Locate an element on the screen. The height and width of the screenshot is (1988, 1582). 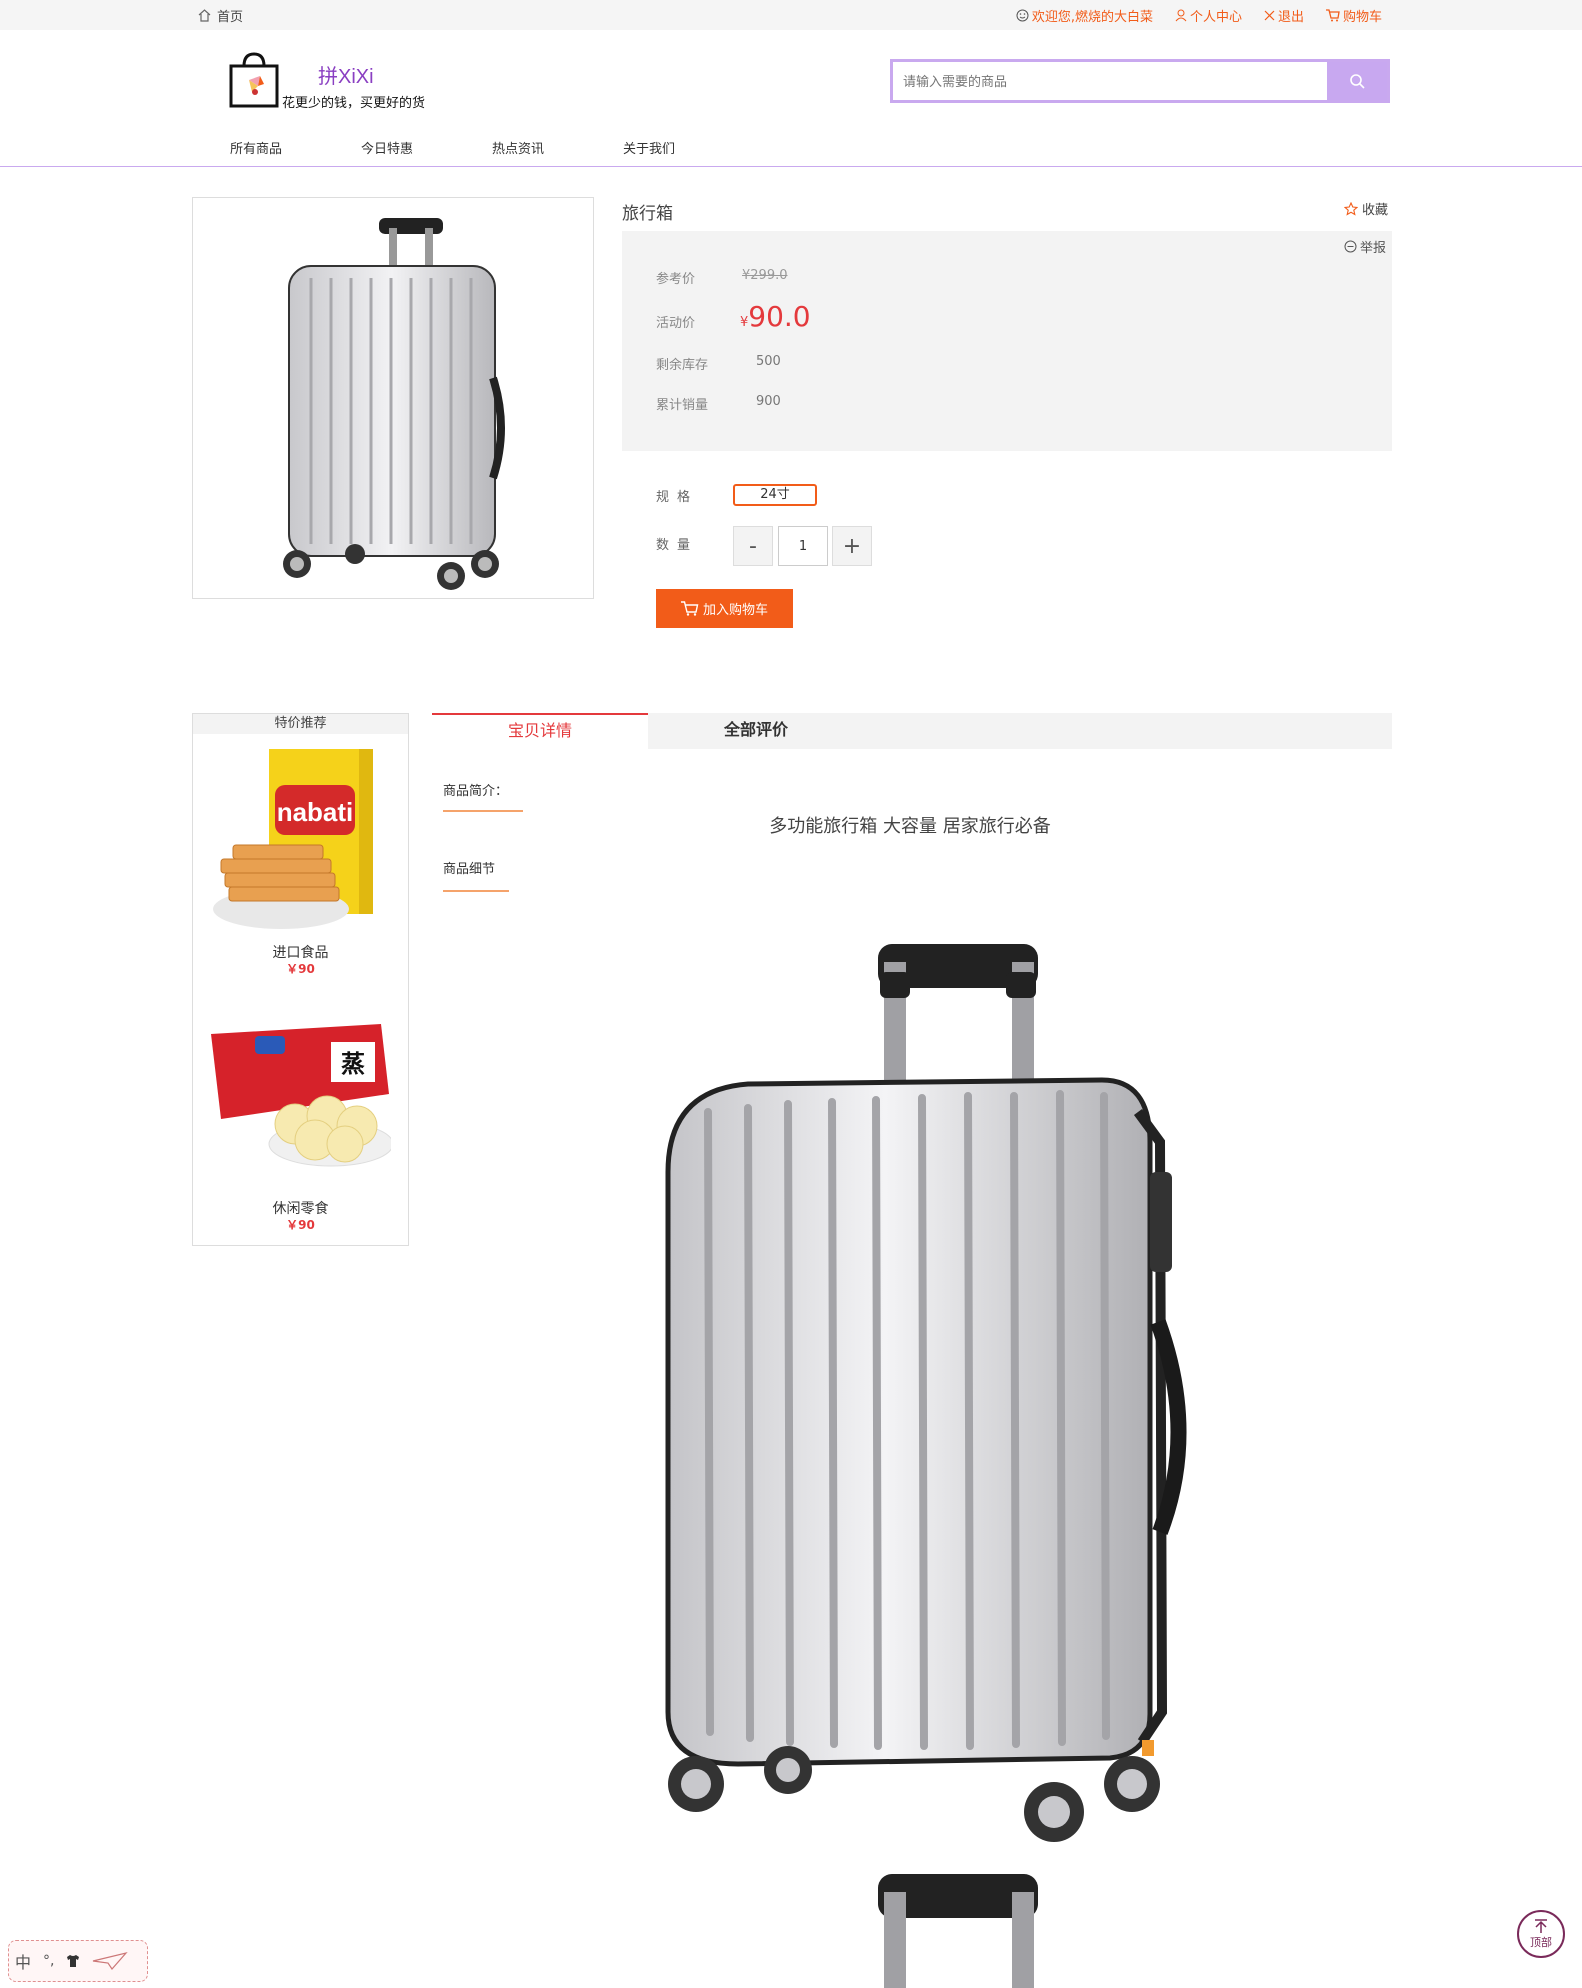
intro-underline is located at coordinates (483, 811).